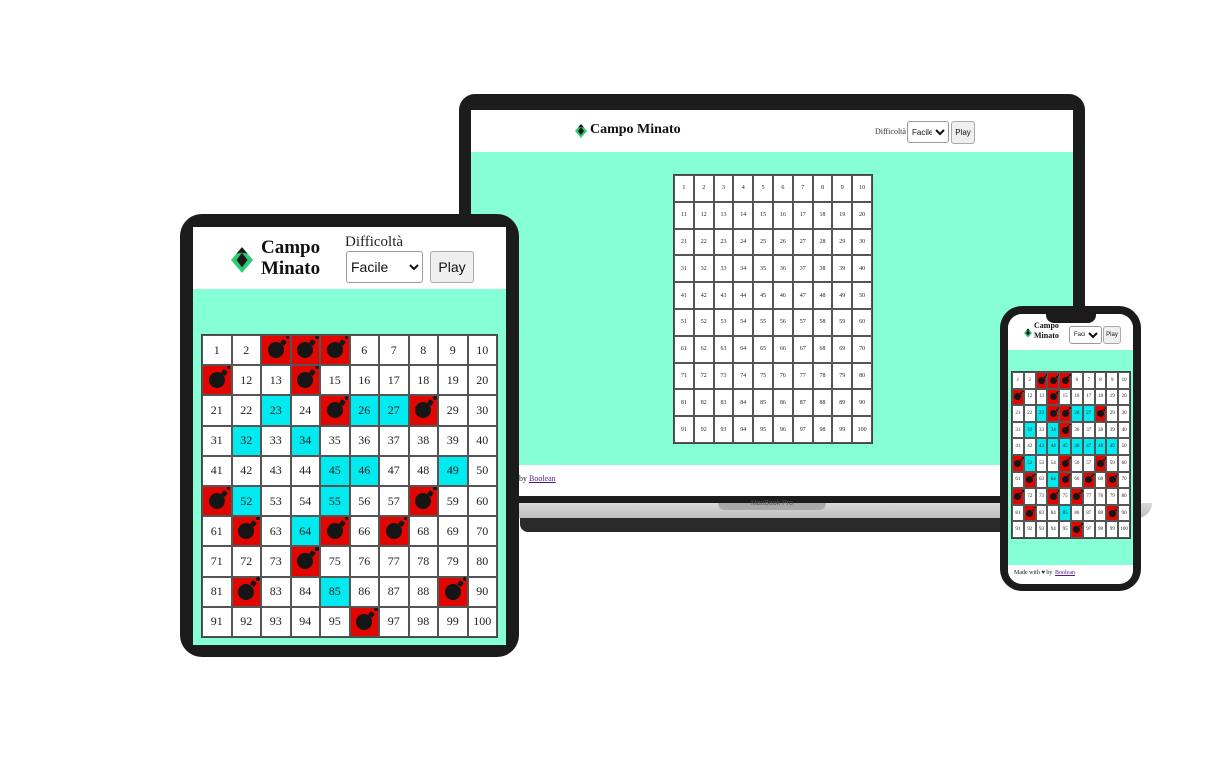 The image size is (1214, 758). Describe the element at coordinates (802, 403) in the screenshot. I see `grid-cell: 87` at that location.